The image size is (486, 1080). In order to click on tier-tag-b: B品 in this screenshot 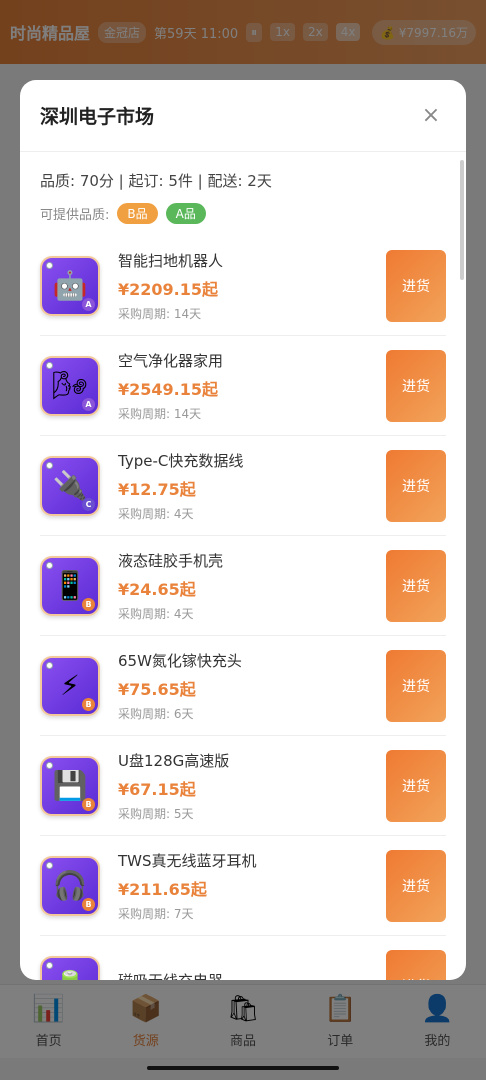, I will do `click(137, 213)`.